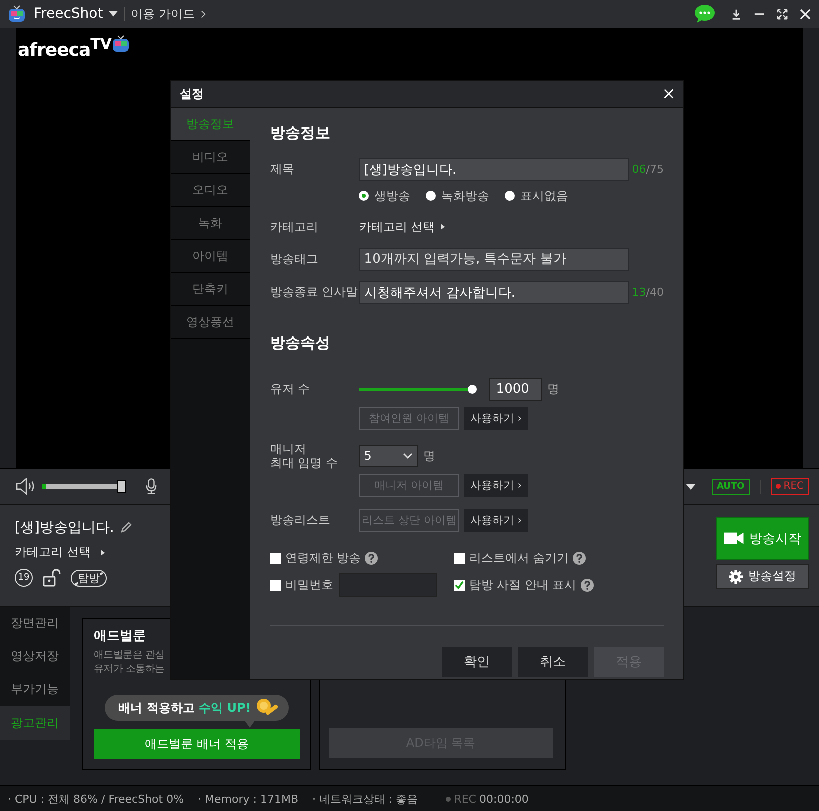 The height and width of the screenshot is (811, 819). Describe the element at coordinates (301, 134) in the screenshot. I see `section-heading: 방송정보` at that location.